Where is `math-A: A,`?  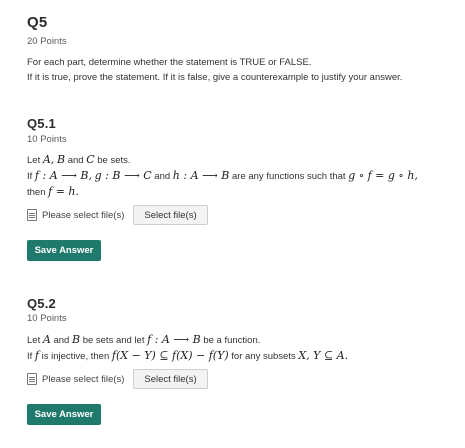
math-A: A, is located at coordinates (48, 159).